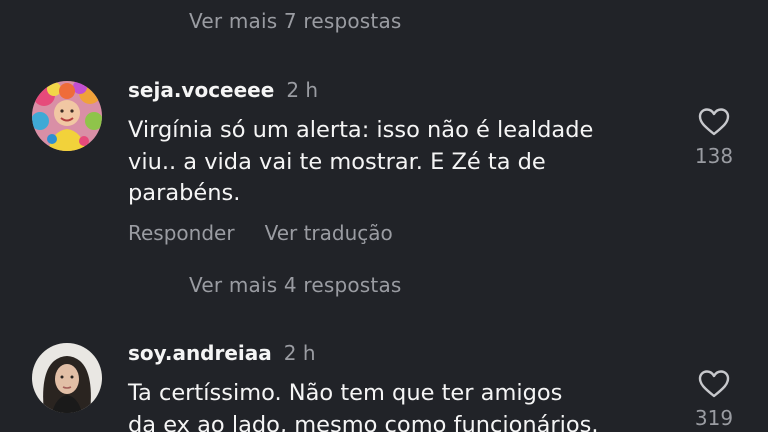 This screenshot has height=432, width=768. What do you see at coordinates (184, 193) in the screenshot?
I see `comment-text-line: parabéns.` at bounding box center [184, 193].